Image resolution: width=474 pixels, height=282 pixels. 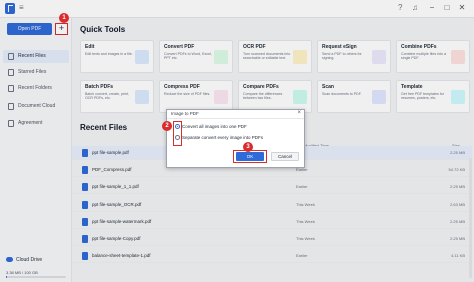 I want to click on option-separate-convert: Separate convert every image into PDFs, so click(x=219, y=137).